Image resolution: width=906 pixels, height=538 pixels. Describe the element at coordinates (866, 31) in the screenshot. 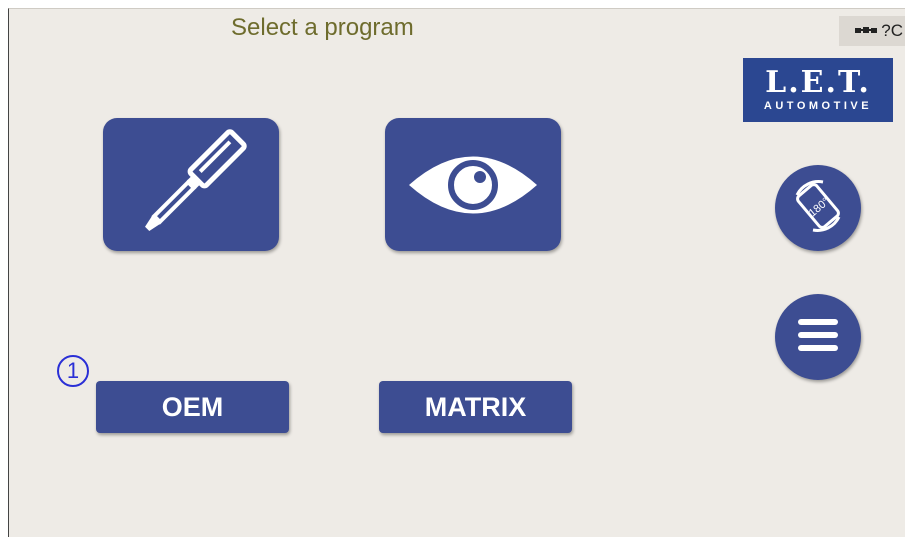

I see `vehicle-icon` at that location.